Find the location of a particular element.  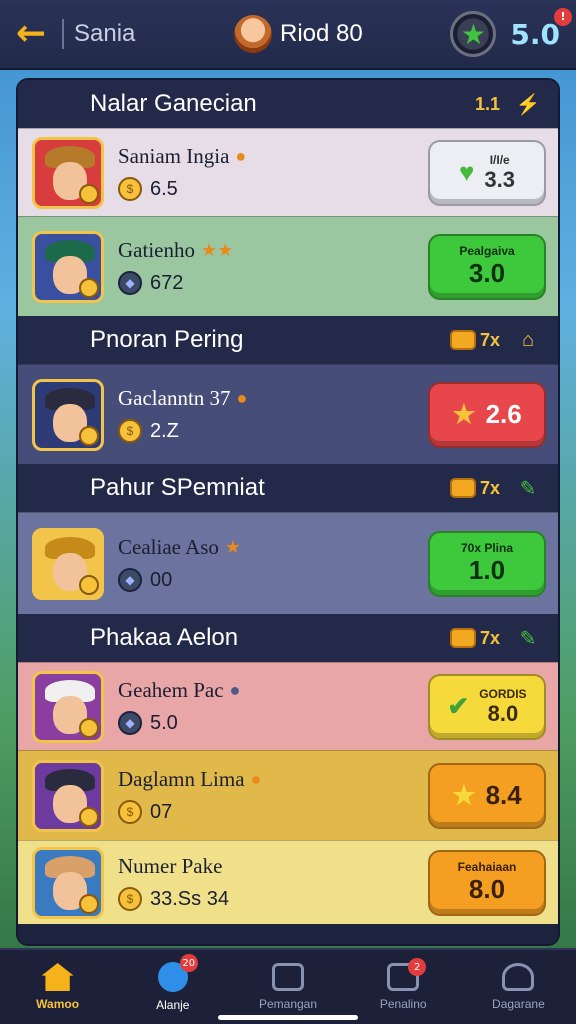

player-name: Saniam Ingia is located at coordinates (174, 156).